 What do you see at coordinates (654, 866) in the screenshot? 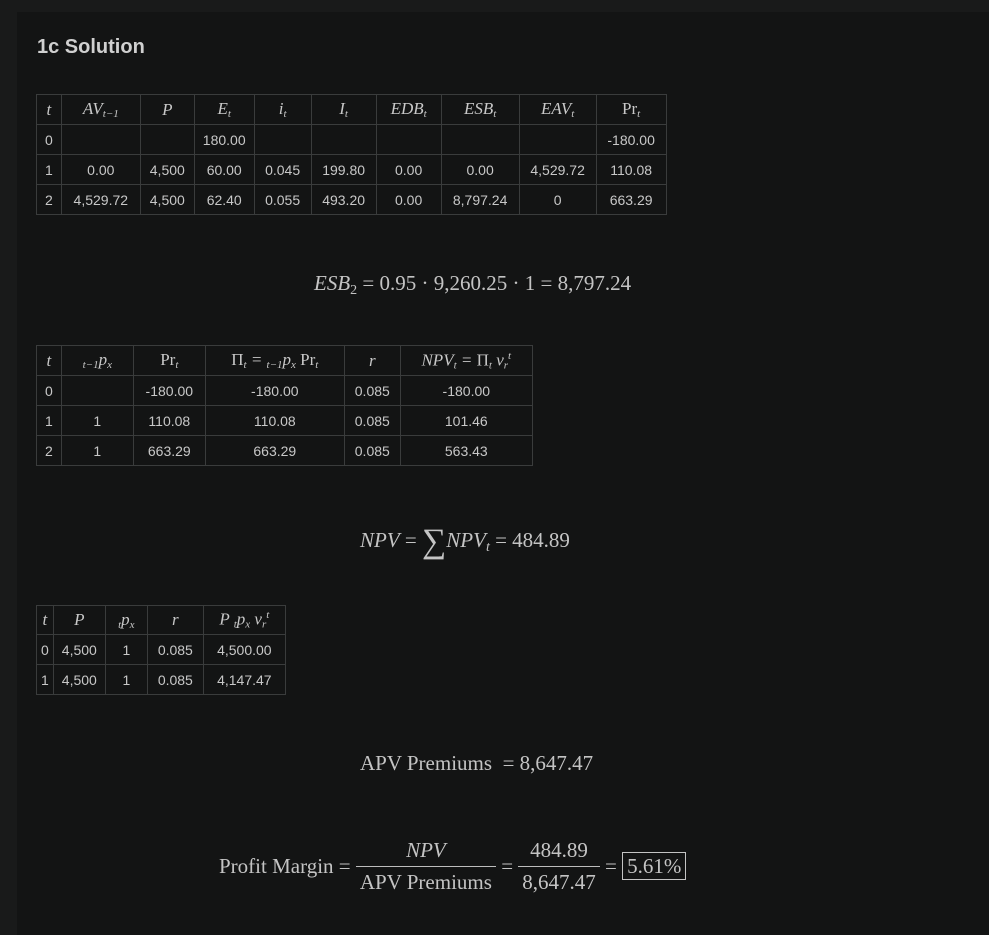
I see `profit-margin-result: 5.61%` at bounding box center [654, 866].